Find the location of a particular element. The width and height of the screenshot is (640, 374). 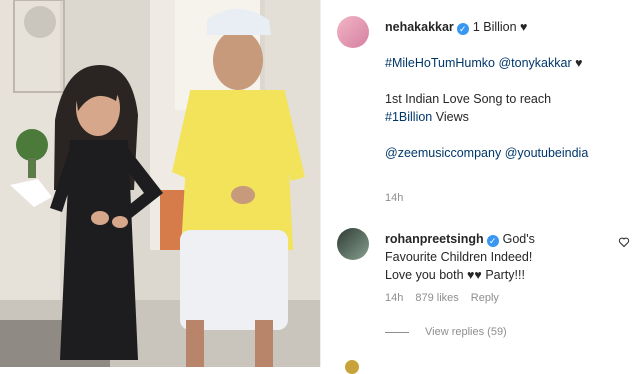

view-replies-label: View replies (59) is located at coordinates (466, 332).